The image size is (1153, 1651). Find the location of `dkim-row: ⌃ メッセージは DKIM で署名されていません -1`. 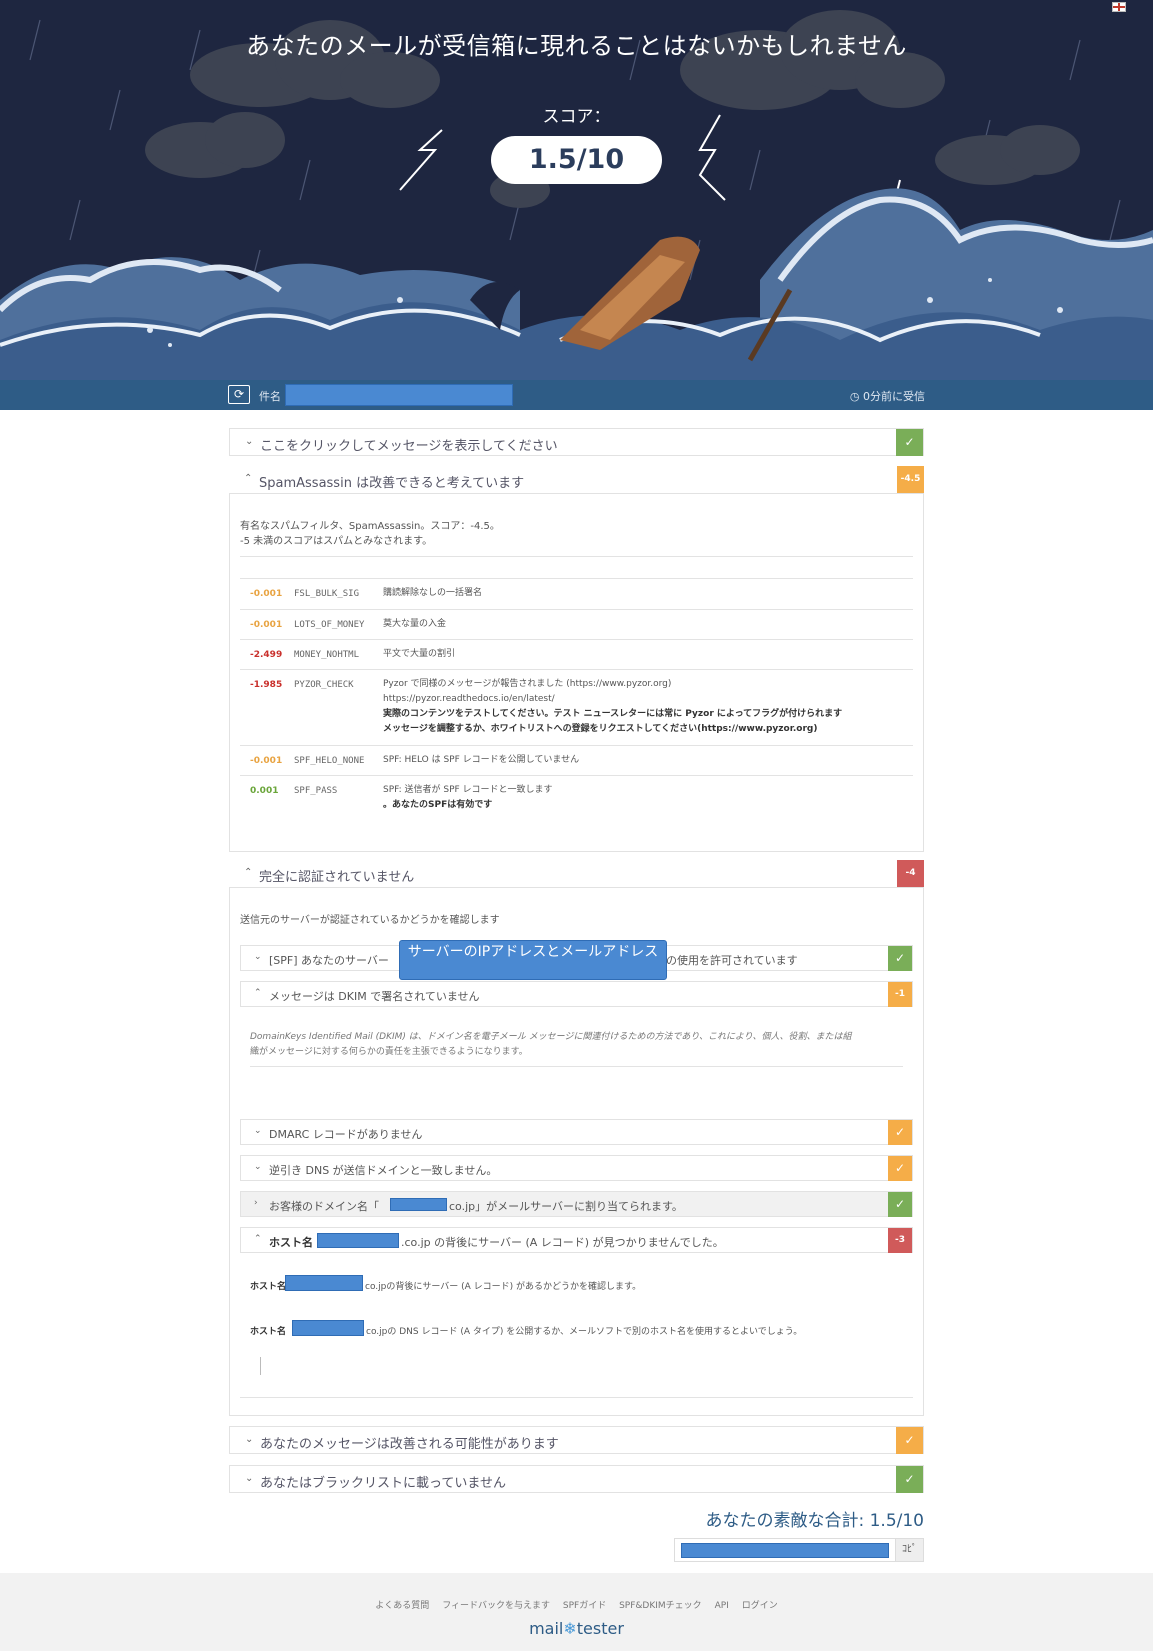

dkim-row: ⌃ メッセージは DKIM で署名されていません -1 is located at coordinates (576, 994).